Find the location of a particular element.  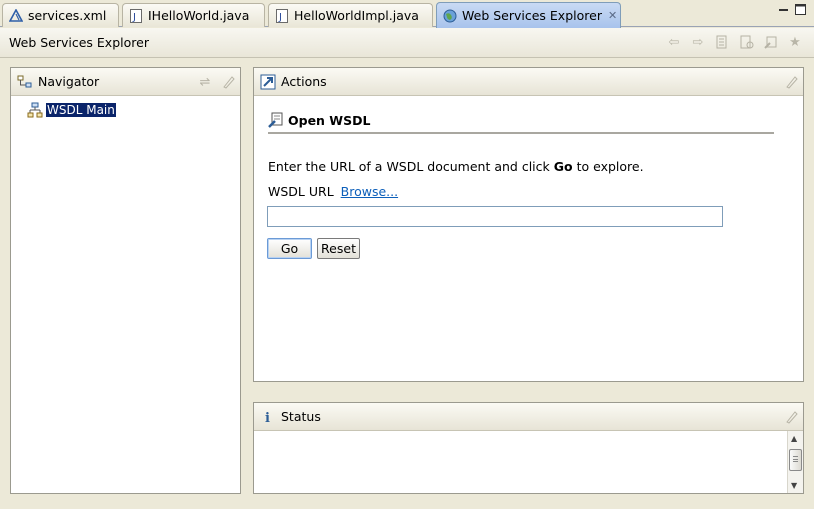

uddi-page-icon is located at coordinates (722, 42).